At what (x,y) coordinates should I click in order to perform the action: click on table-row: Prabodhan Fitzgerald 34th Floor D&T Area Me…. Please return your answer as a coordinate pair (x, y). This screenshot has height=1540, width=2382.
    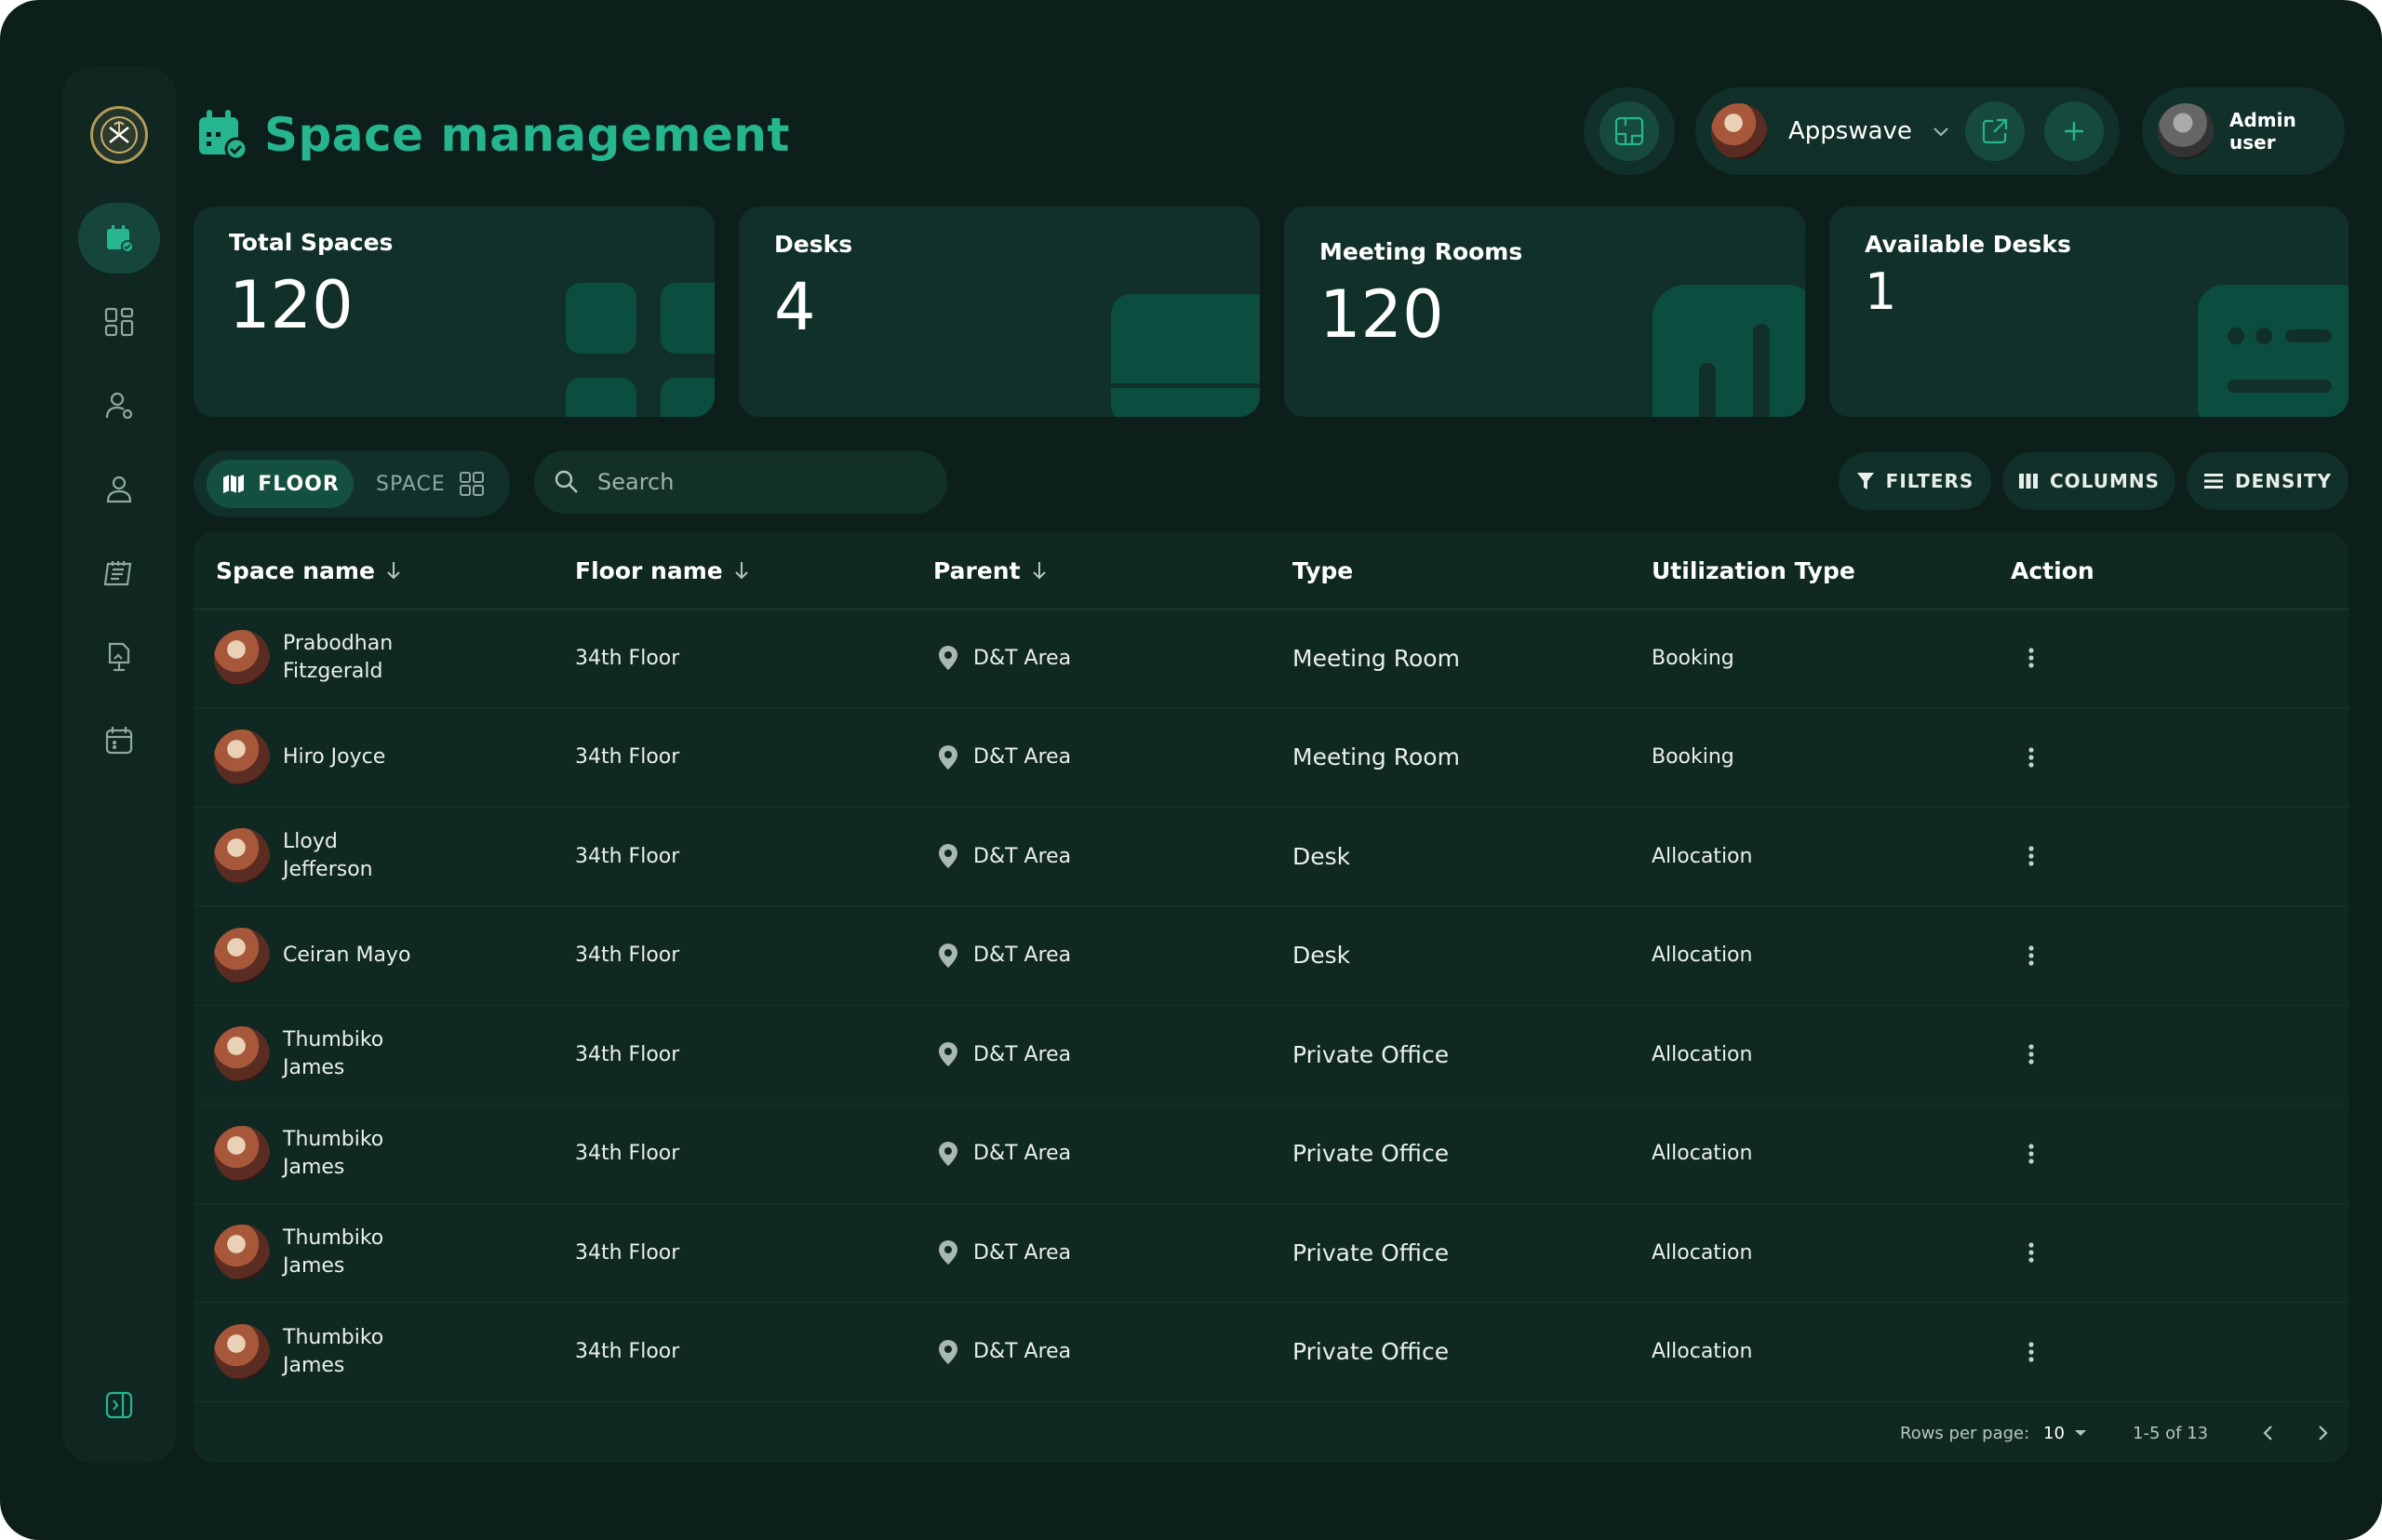
    Looking at the image, I should click on (1271, 658).